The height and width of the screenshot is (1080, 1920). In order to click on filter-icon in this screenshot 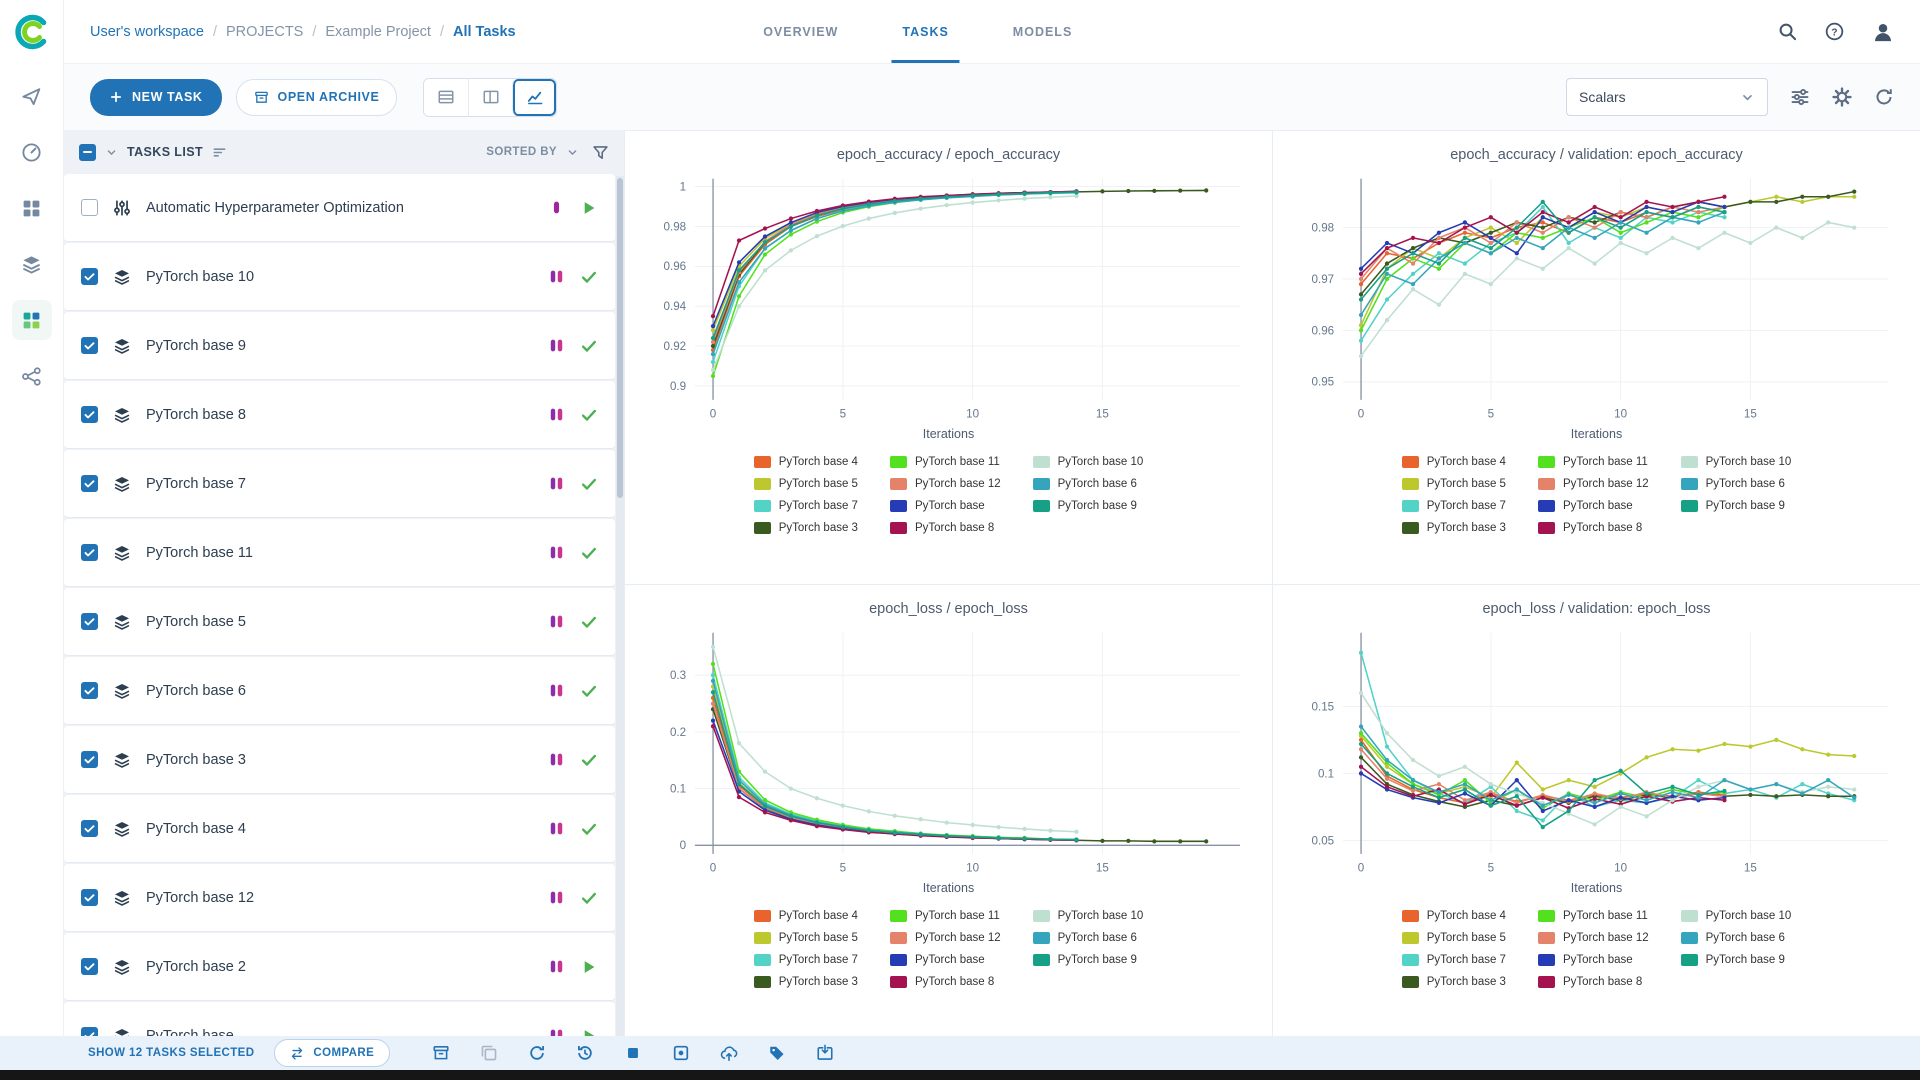, I will do `click(600, 152)`.